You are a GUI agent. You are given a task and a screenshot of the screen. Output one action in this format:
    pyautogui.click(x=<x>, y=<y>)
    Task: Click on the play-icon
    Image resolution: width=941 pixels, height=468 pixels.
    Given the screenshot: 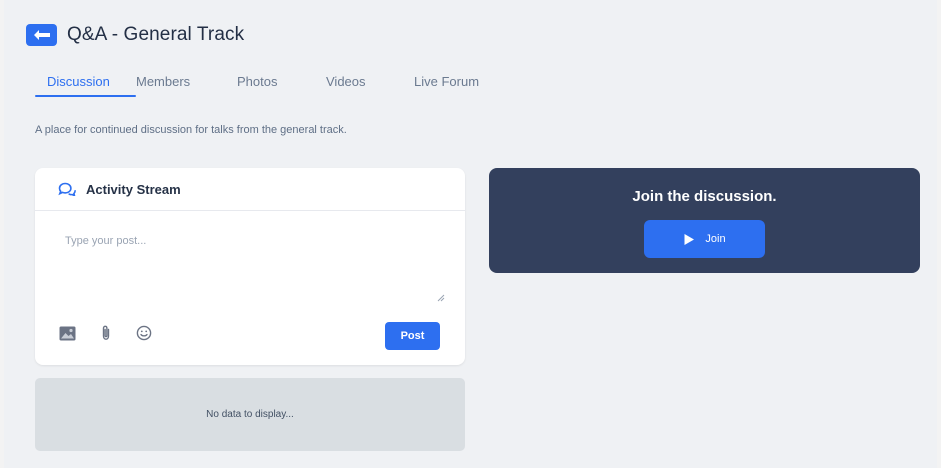 What is the action you would take?
    pyautogui.click(x=689, y=239)
    